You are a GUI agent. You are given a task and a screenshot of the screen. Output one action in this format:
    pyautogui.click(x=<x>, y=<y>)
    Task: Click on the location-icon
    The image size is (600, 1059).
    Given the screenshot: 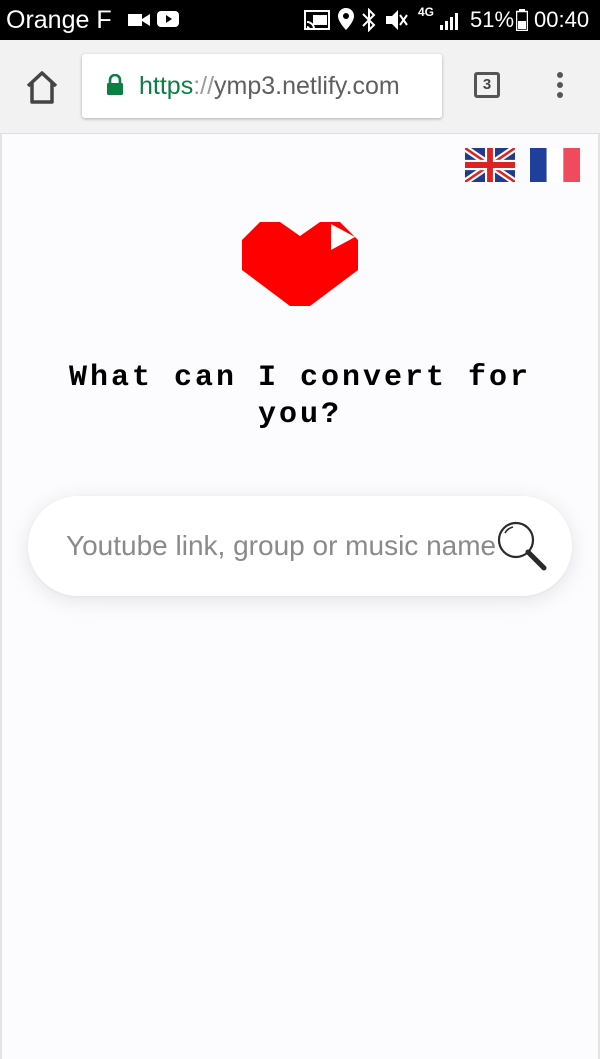 What is the action you would take?
    pyautogui.click(x=346, y=19)
    